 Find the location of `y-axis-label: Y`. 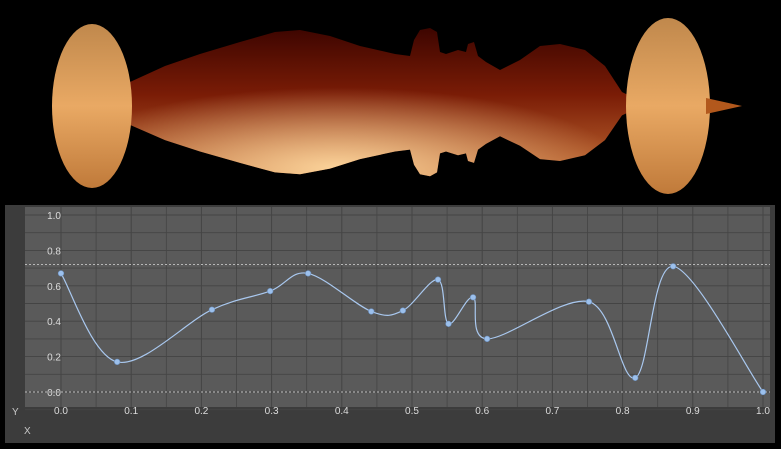

y-axis-label: Y is located at coordinates (15, 412).